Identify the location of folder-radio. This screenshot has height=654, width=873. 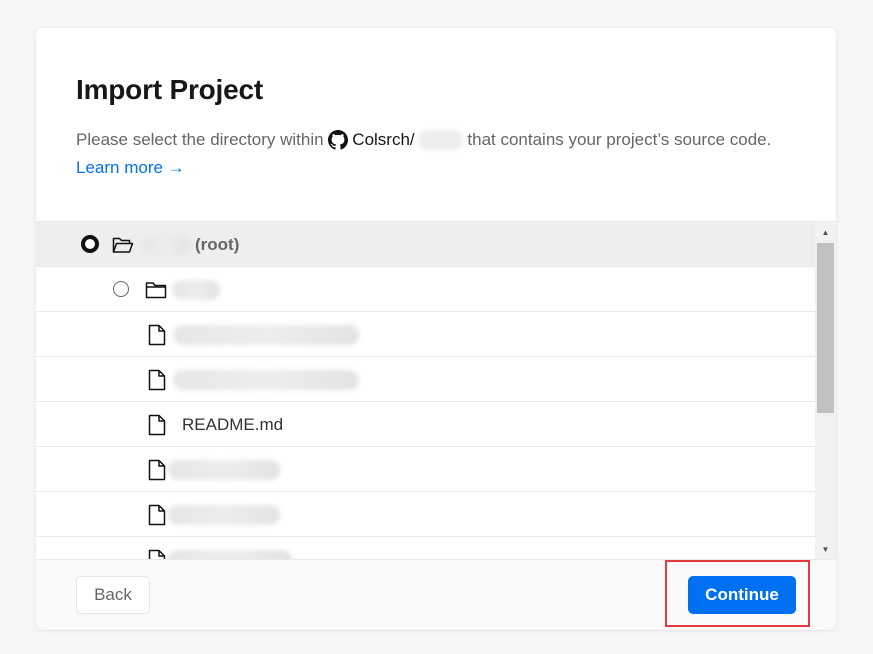
(121, 289).